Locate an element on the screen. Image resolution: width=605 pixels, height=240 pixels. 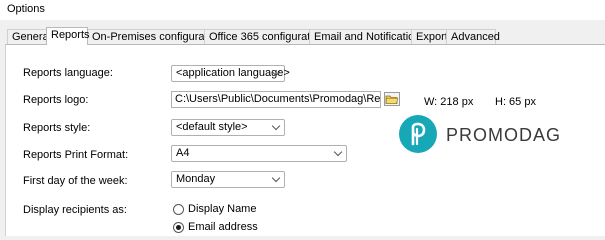
promodag-logo-icon is located at coordinates (418, 134).